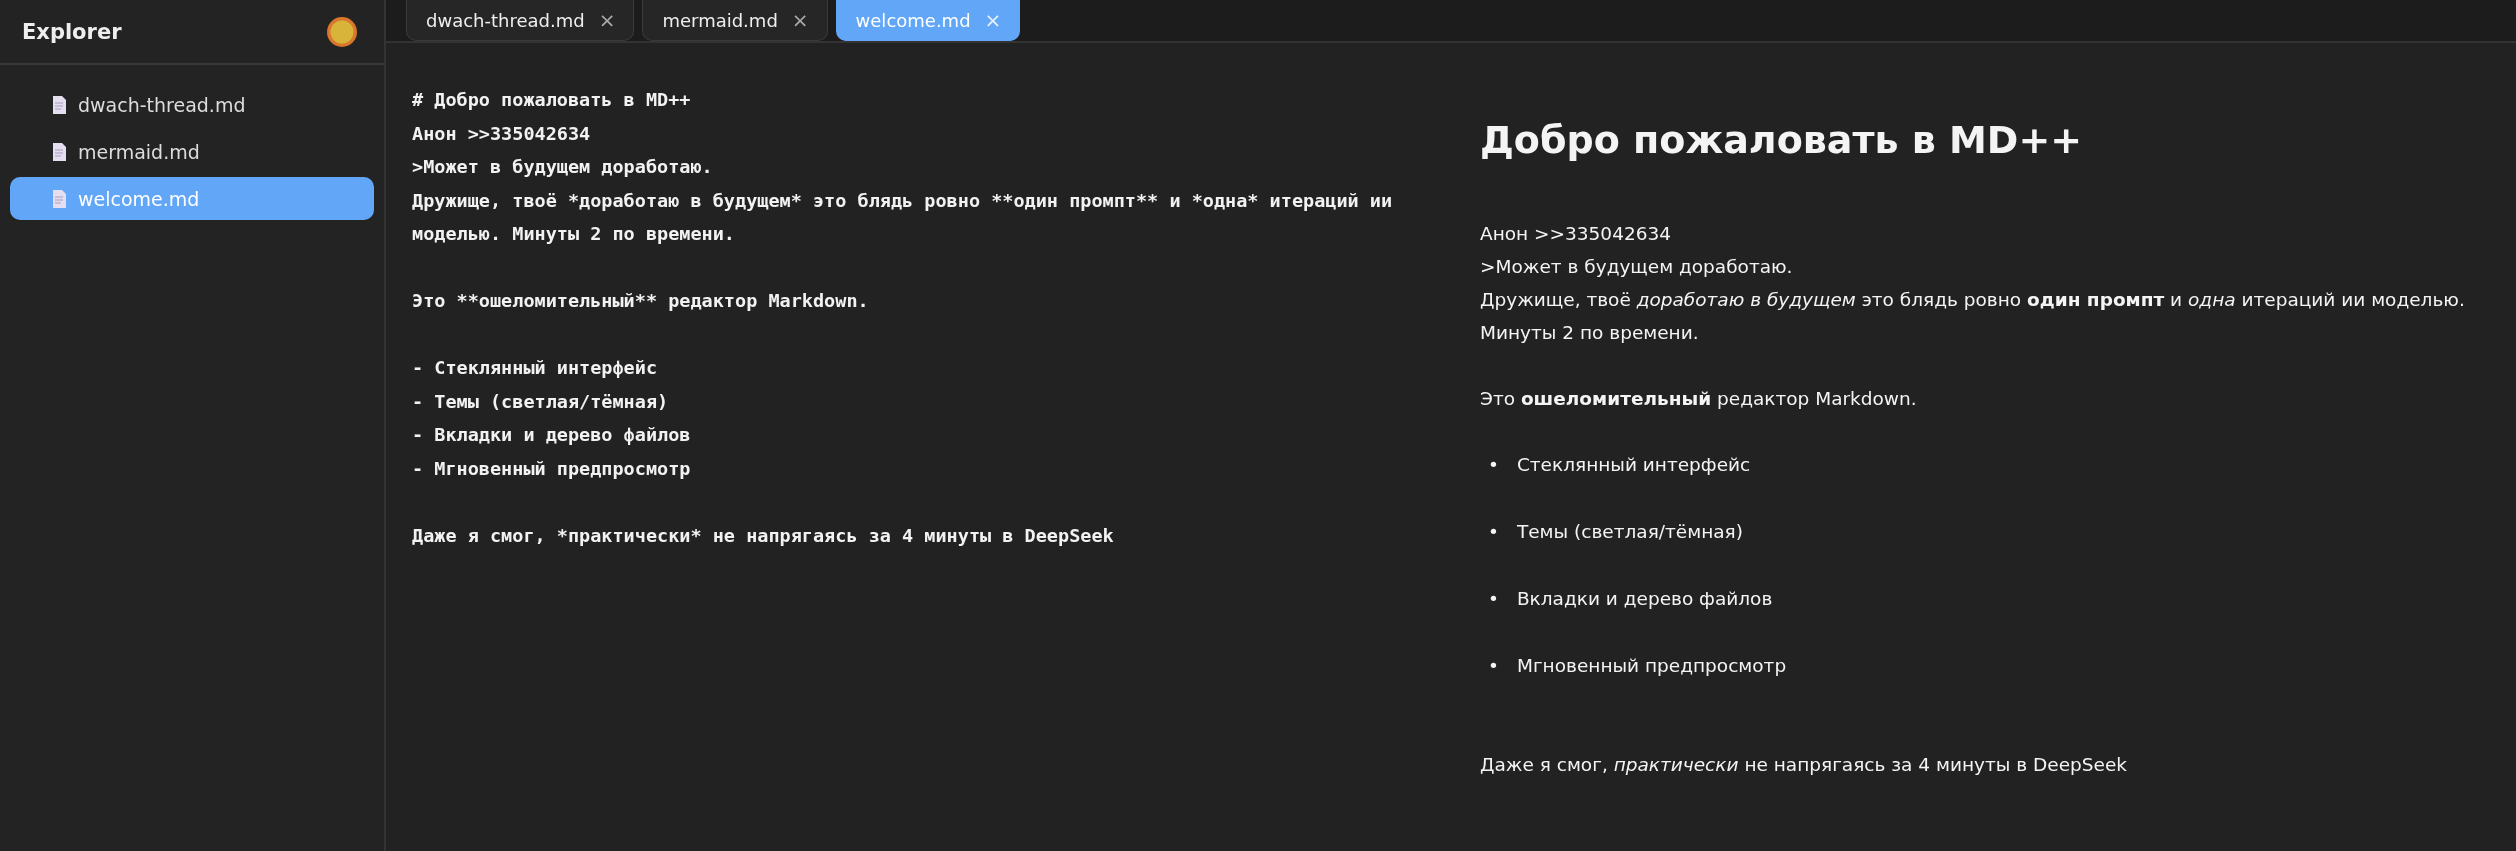 This screenshot has height=851, width=2516. I want to click on code-line: Дружище, твоё *доработаю в будущем* это блядь ровно **один промпт** и *одна* итераций ии моделью. Минуты 2 по времени., so click(903, 217).